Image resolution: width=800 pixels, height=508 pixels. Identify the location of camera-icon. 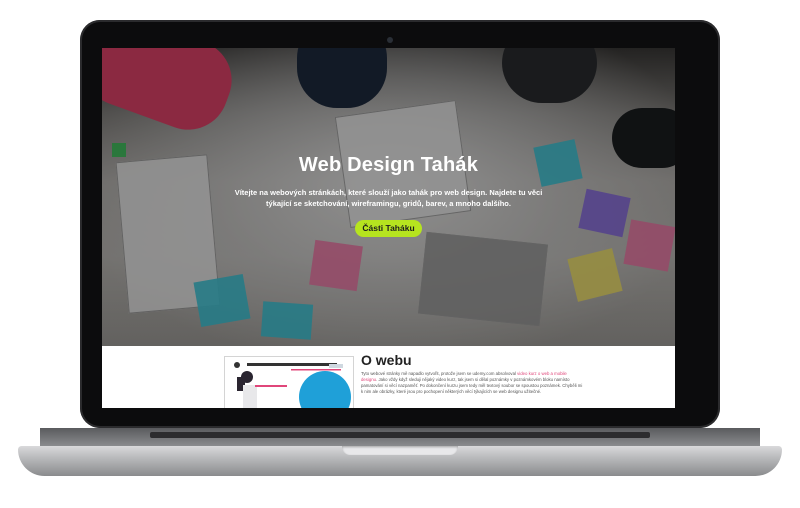
(390, 40).